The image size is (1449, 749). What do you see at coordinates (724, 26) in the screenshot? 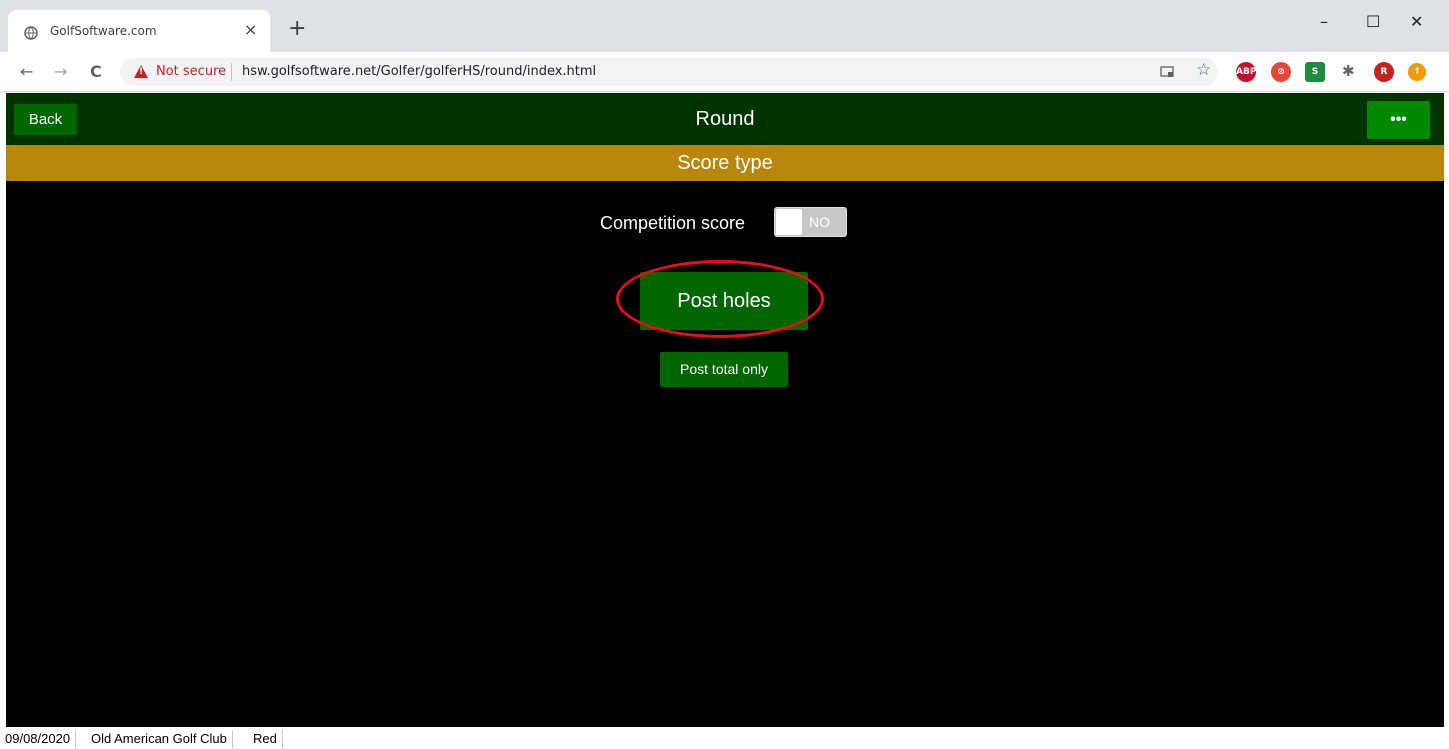
I see `browser-title-bar: GolfSoftware.com × + – ☐ ✕` at bounding box center [724, 26].